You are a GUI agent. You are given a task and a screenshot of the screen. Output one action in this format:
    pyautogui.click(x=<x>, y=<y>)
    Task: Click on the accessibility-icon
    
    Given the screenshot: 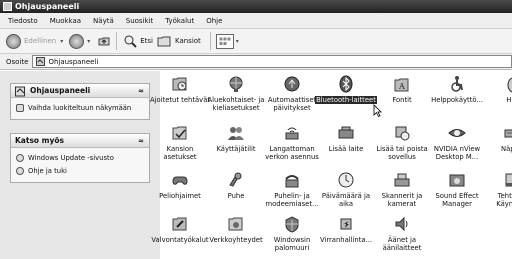 What is the action you would take?
    pyautogui.click(x=457, y=84)
    